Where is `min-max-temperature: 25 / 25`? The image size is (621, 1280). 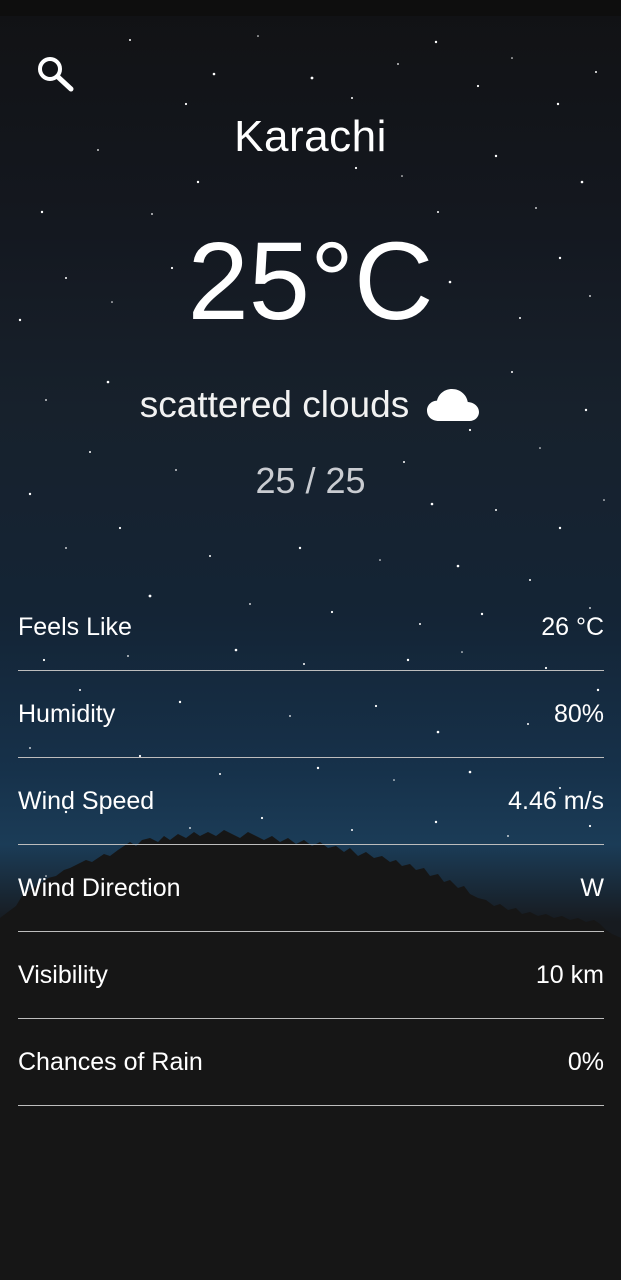
min-max-temperature: 25 / 25 is located at coordinates (310, 480).